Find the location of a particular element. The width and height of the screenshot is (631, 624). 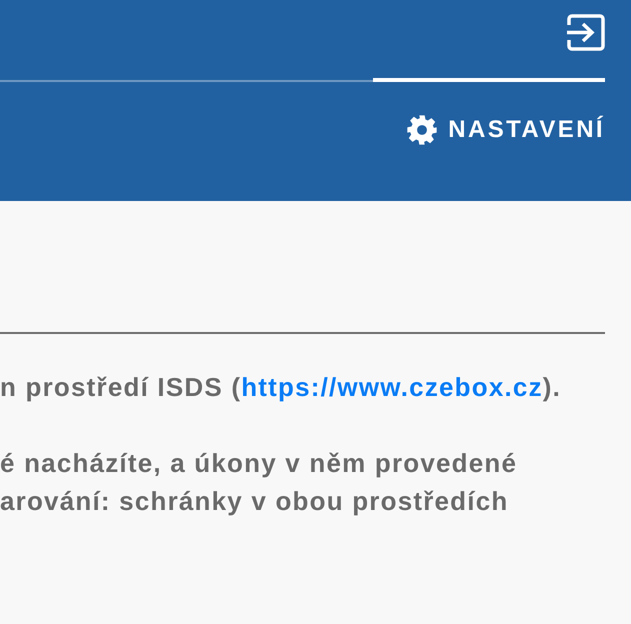

settings-icon is located at coordinates (422, 130).